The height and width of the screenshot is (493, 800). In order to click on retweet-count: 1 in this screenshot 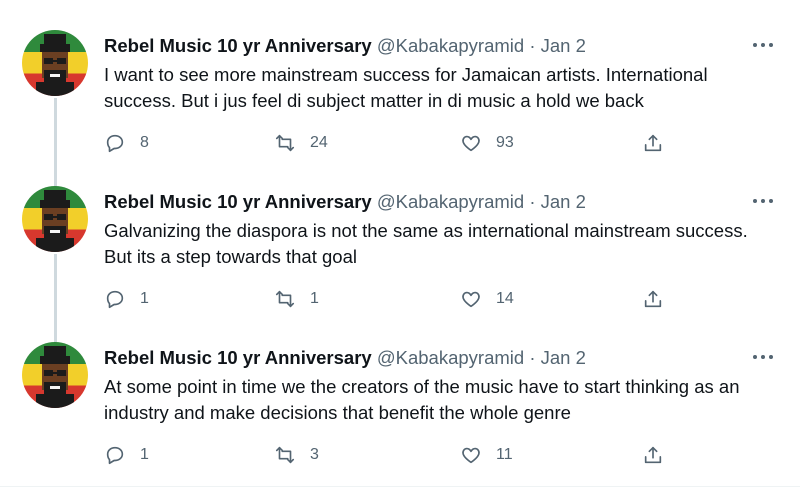, I will do `click(314, 298)`.